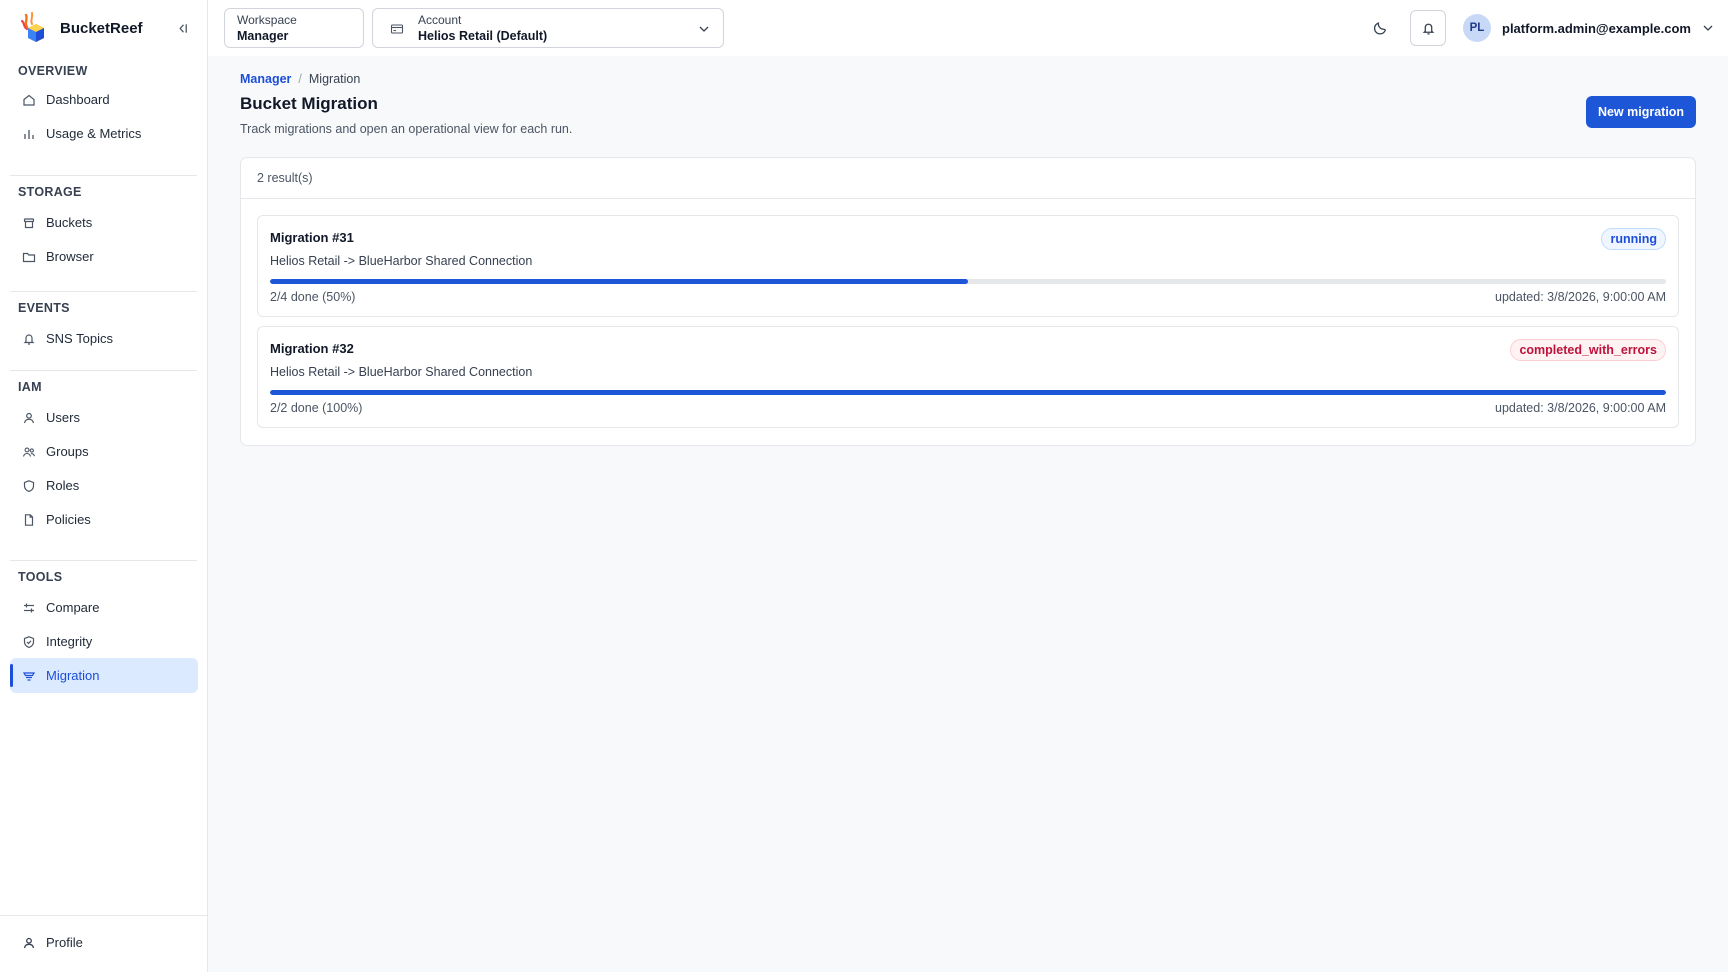  What do you see at coordinates (29, 642) in the screenshot?
I see `shield-check-icon` at bounding box center [29, 642].